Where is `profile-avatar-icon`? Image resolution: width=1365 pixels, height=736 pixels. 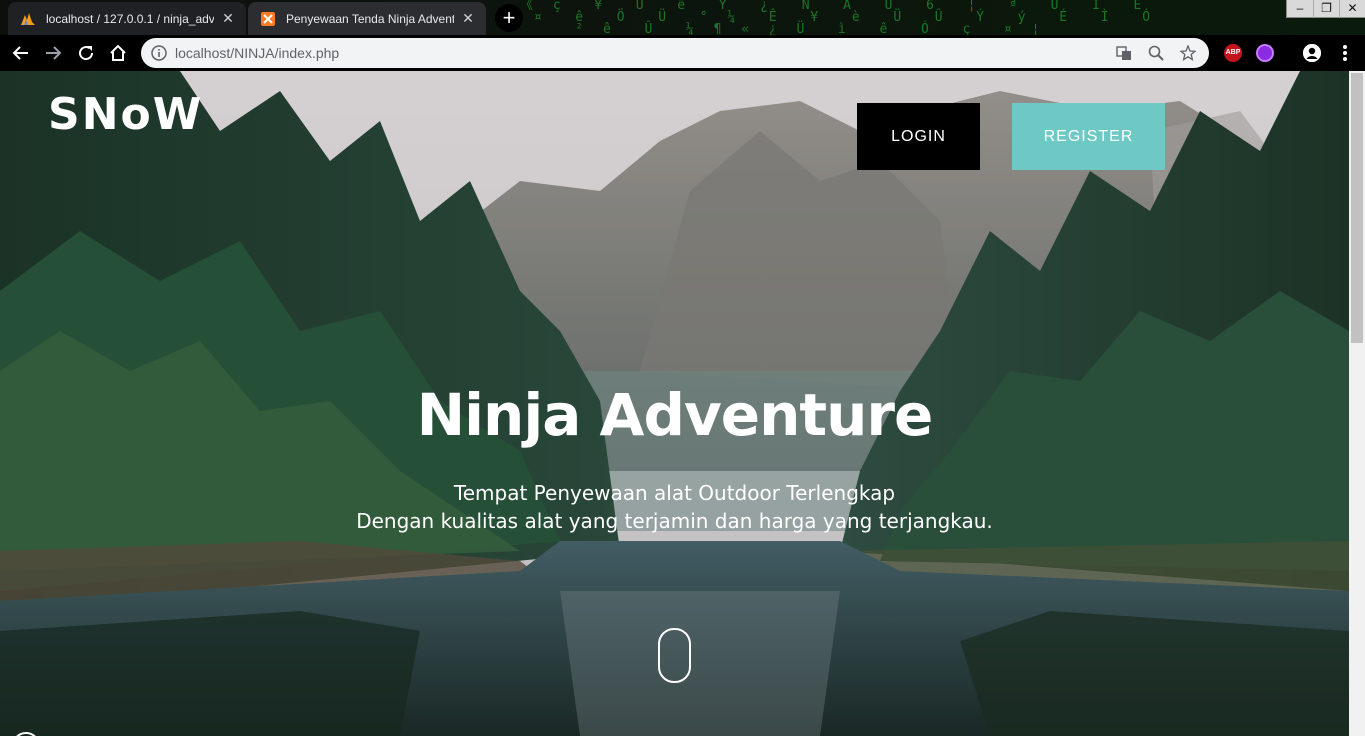 profile-avatar-icon is located at coordinates (1312, 53).